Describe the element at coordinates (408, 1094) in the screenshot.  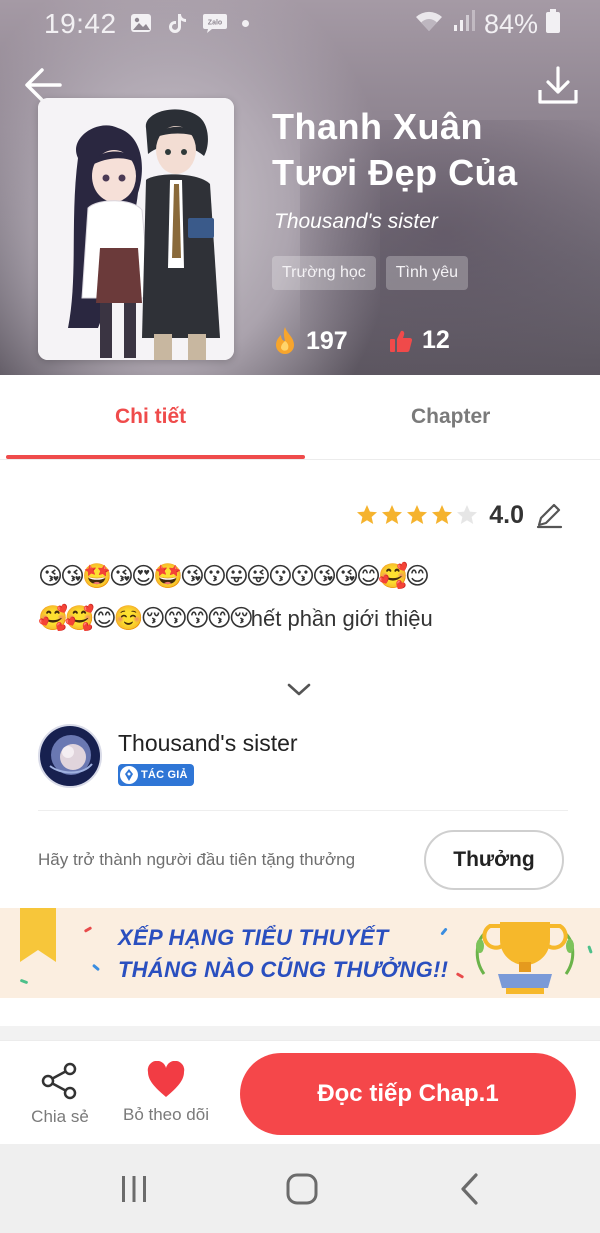
I see `continue-reading-button: Đọc tiếp Chap.1` at that location.